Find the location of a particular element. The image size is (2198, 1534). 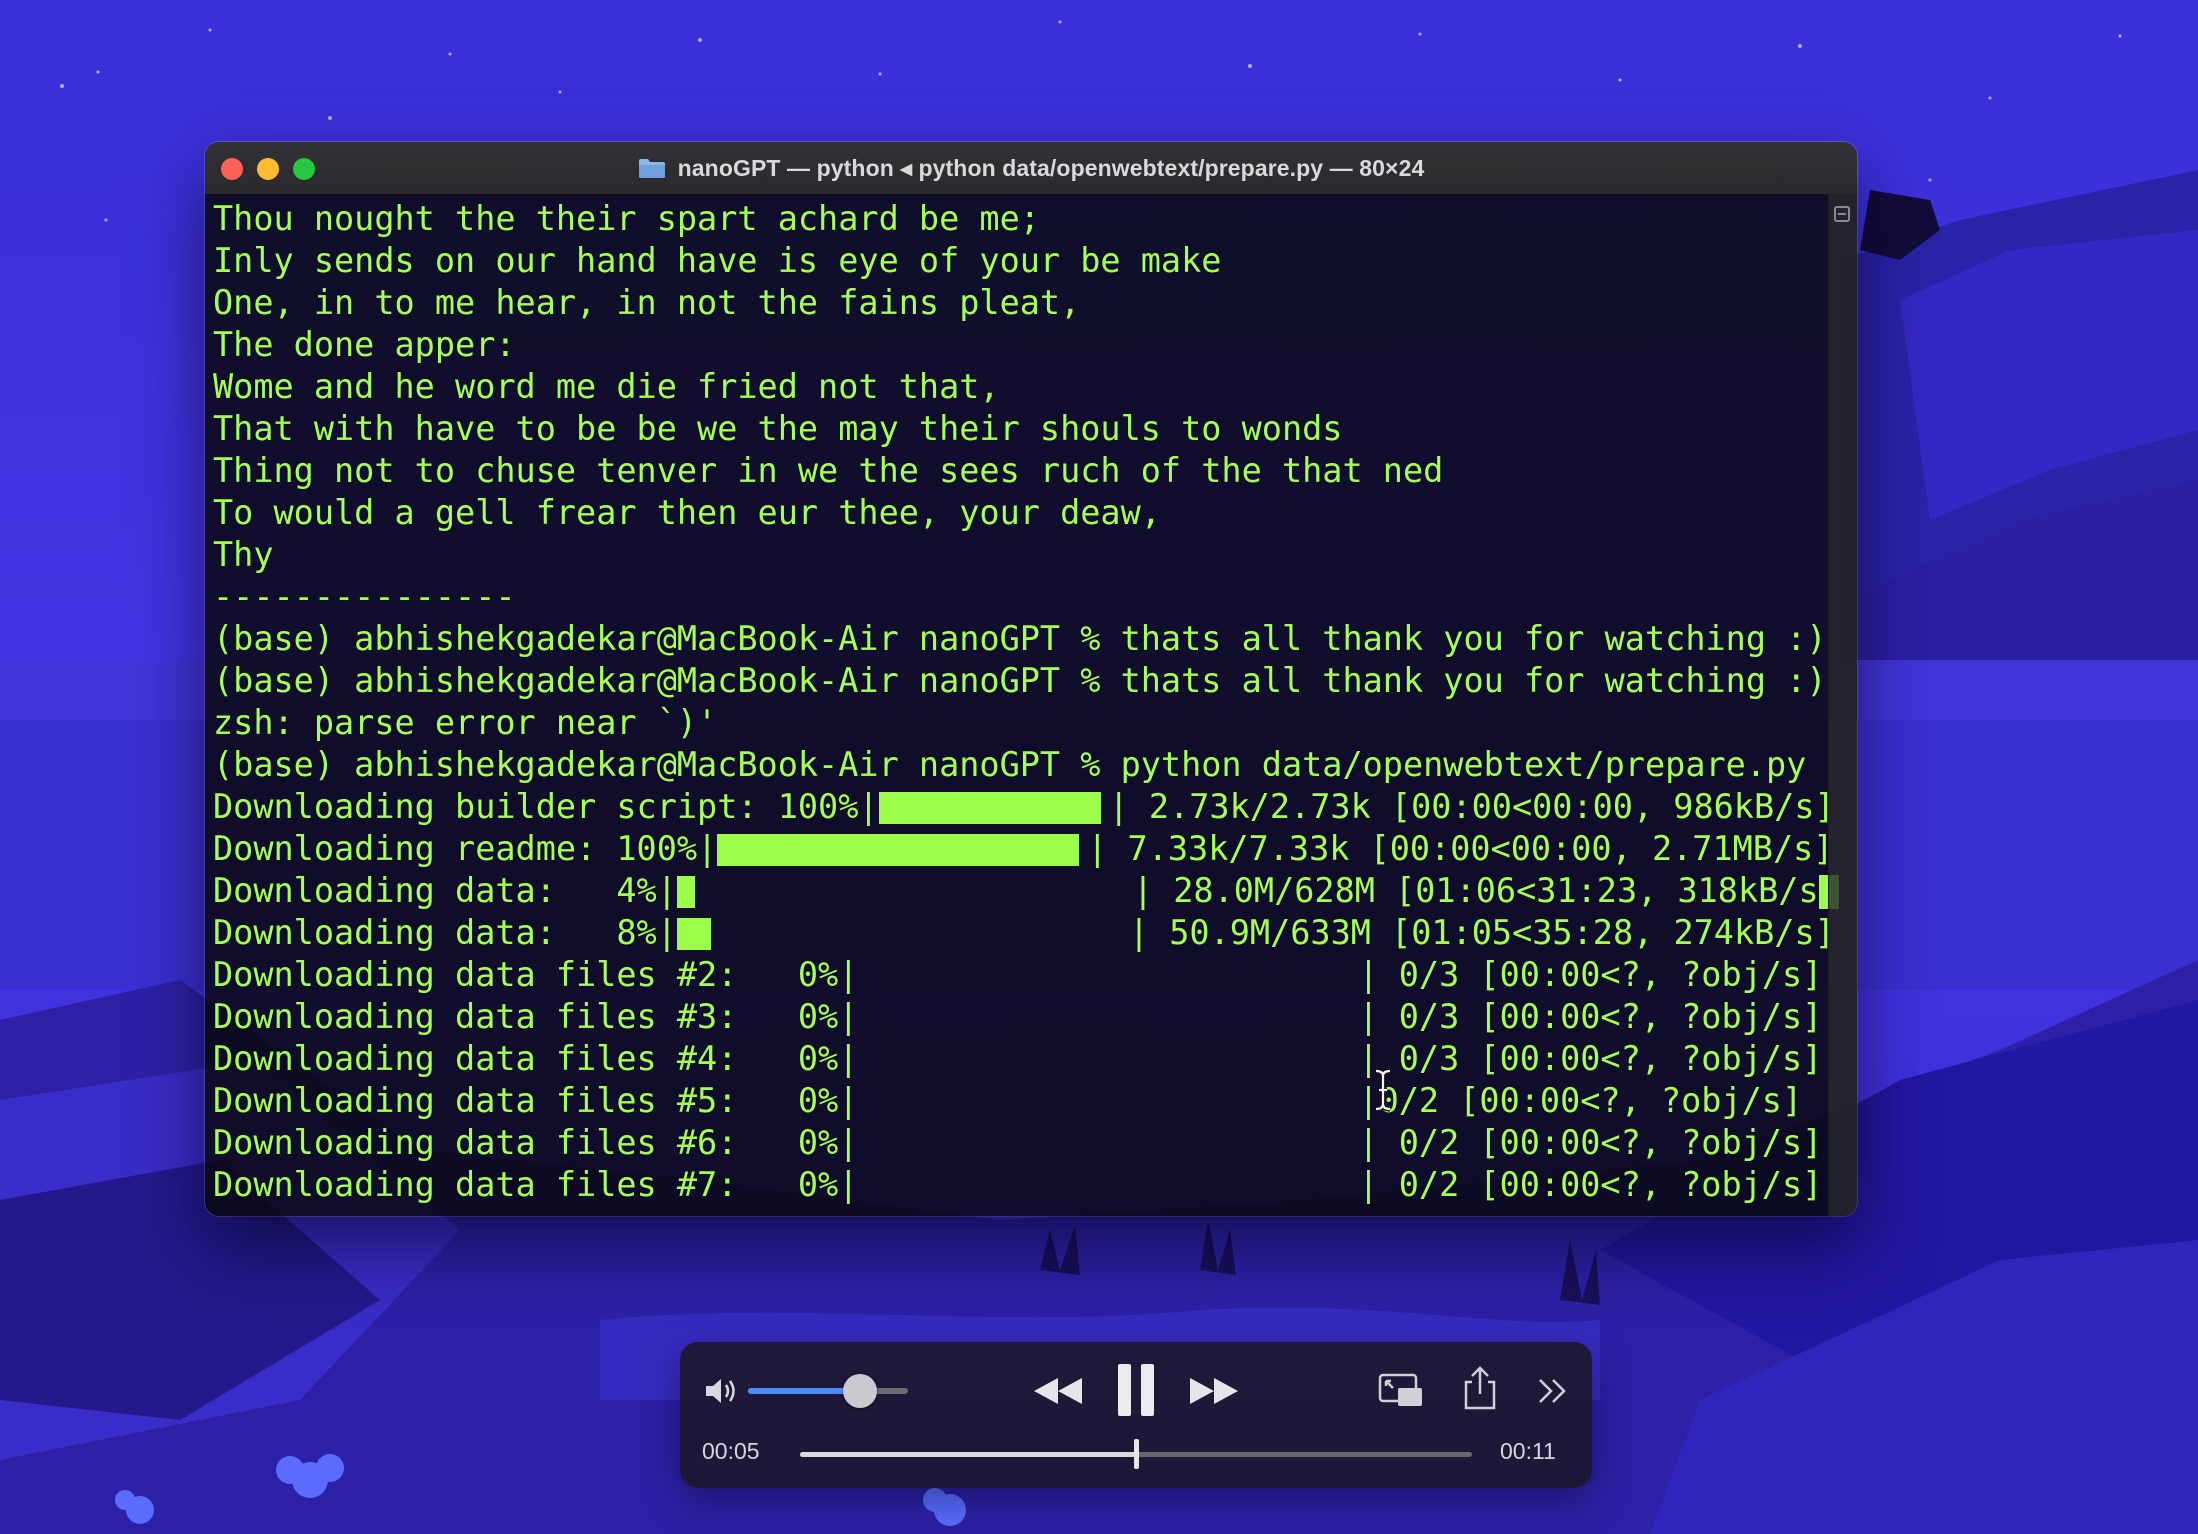

output-line: The done apper: is located at coordinates (364, 344).